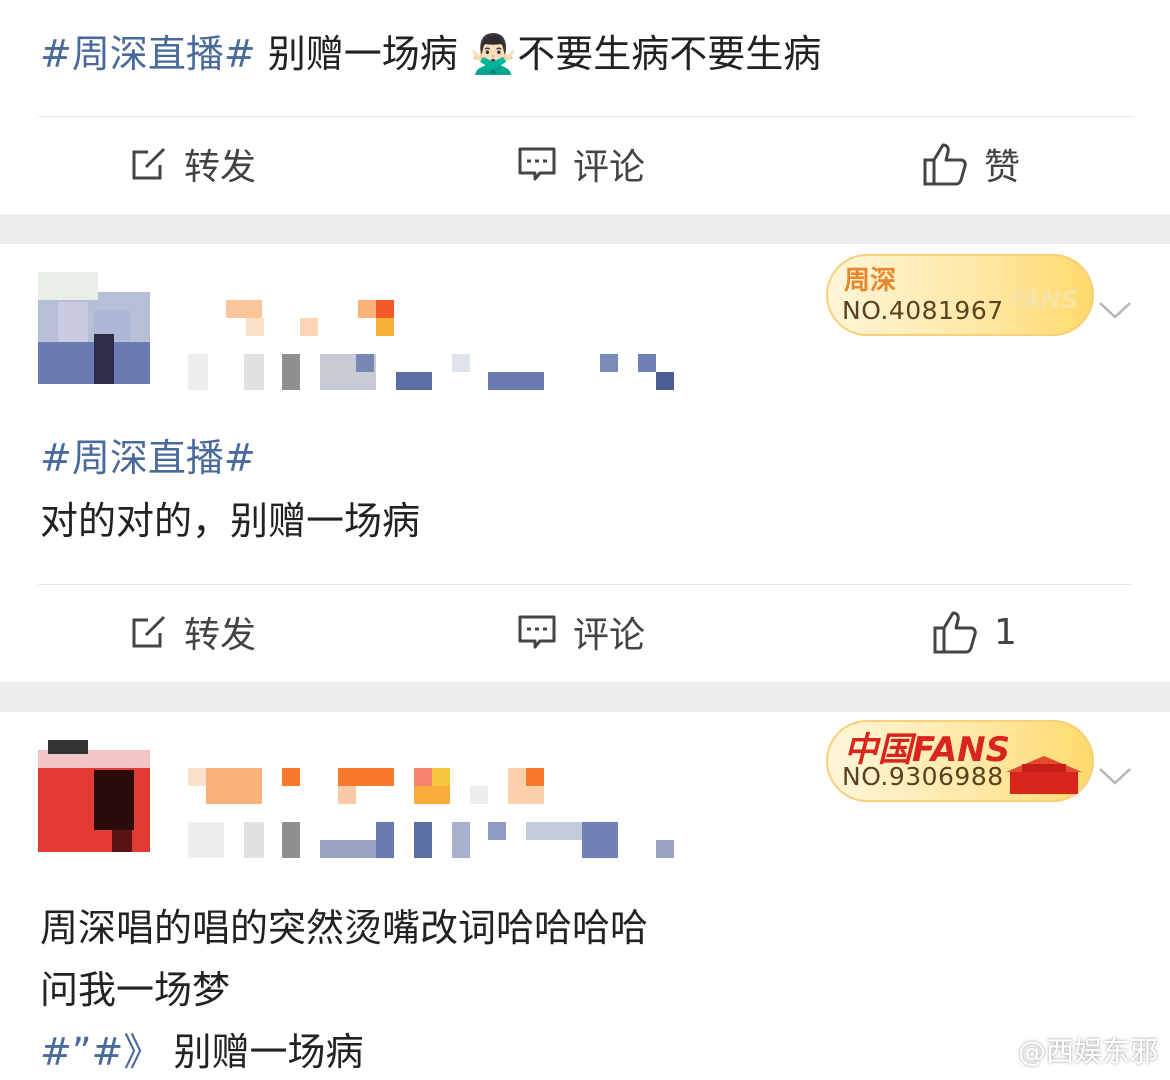 This screenshot has width=1170, height=1080. I want to click on weibo-logo-icon, so click(998, 1051).